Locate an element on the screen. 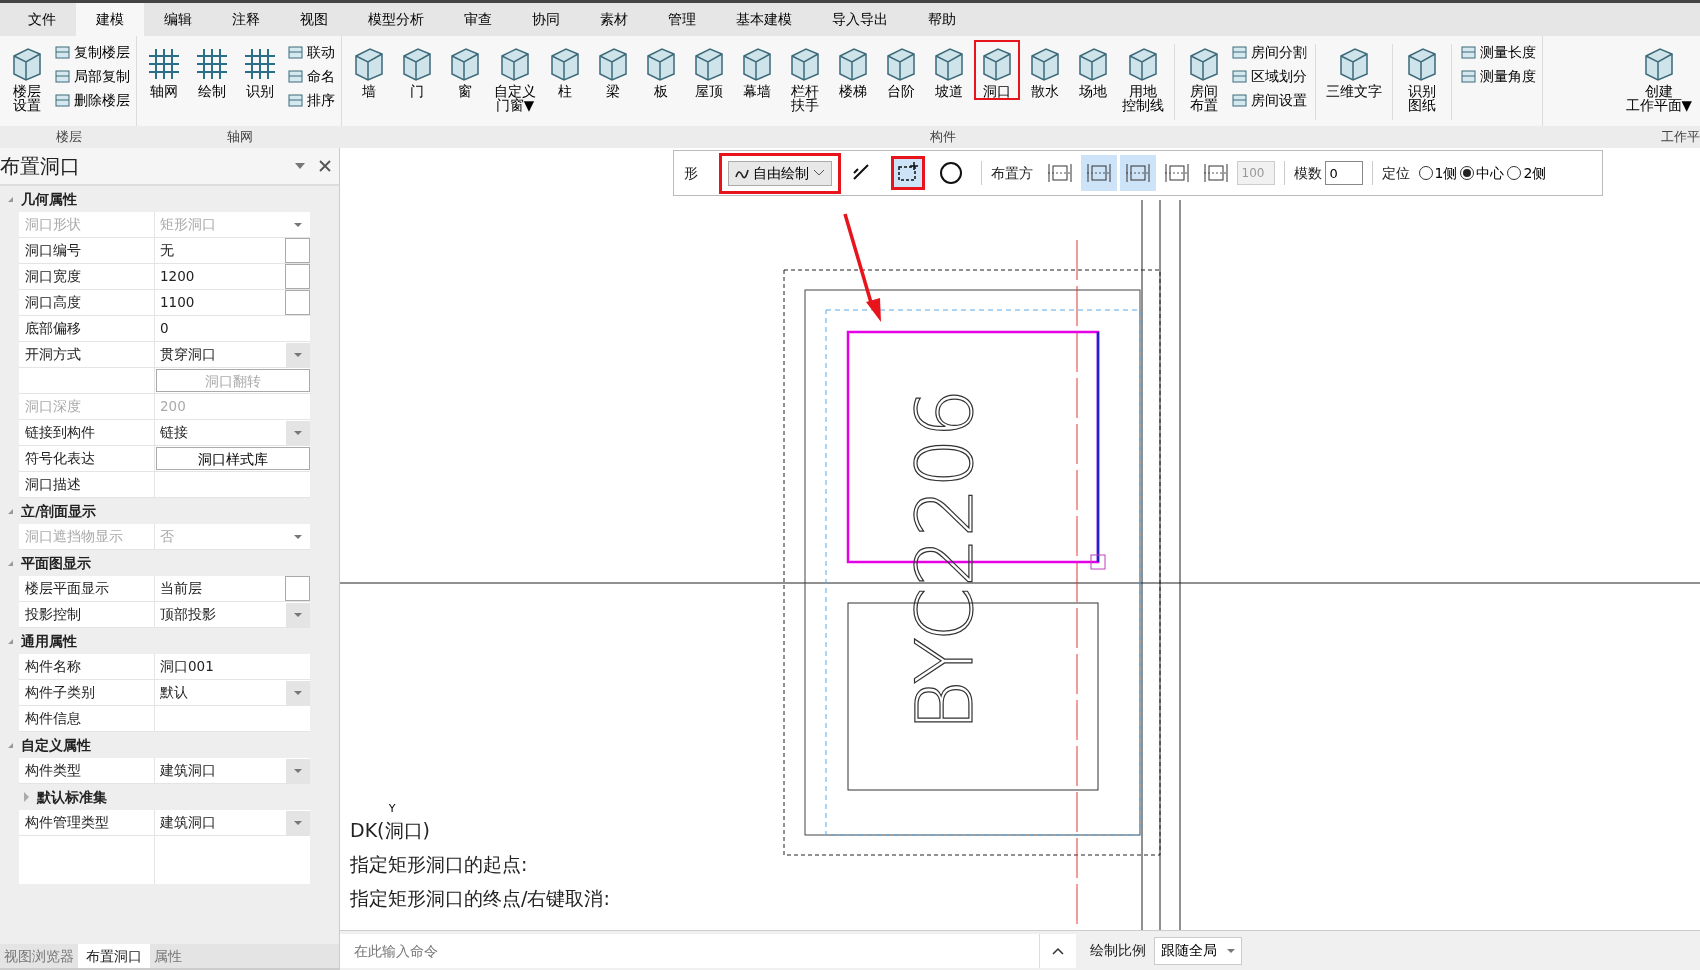  menu-tab: 模型分析 is located at coordinates (396, 19).